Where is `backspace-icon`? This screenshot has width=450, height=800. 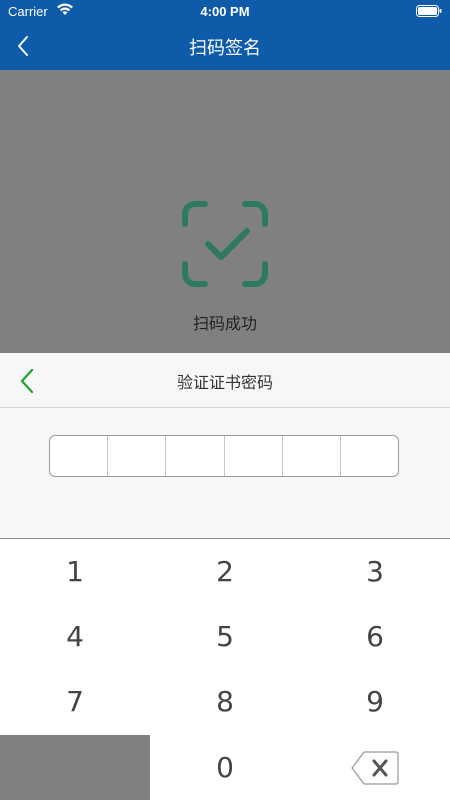 backspace-icon is located at coordinates (375, 767).